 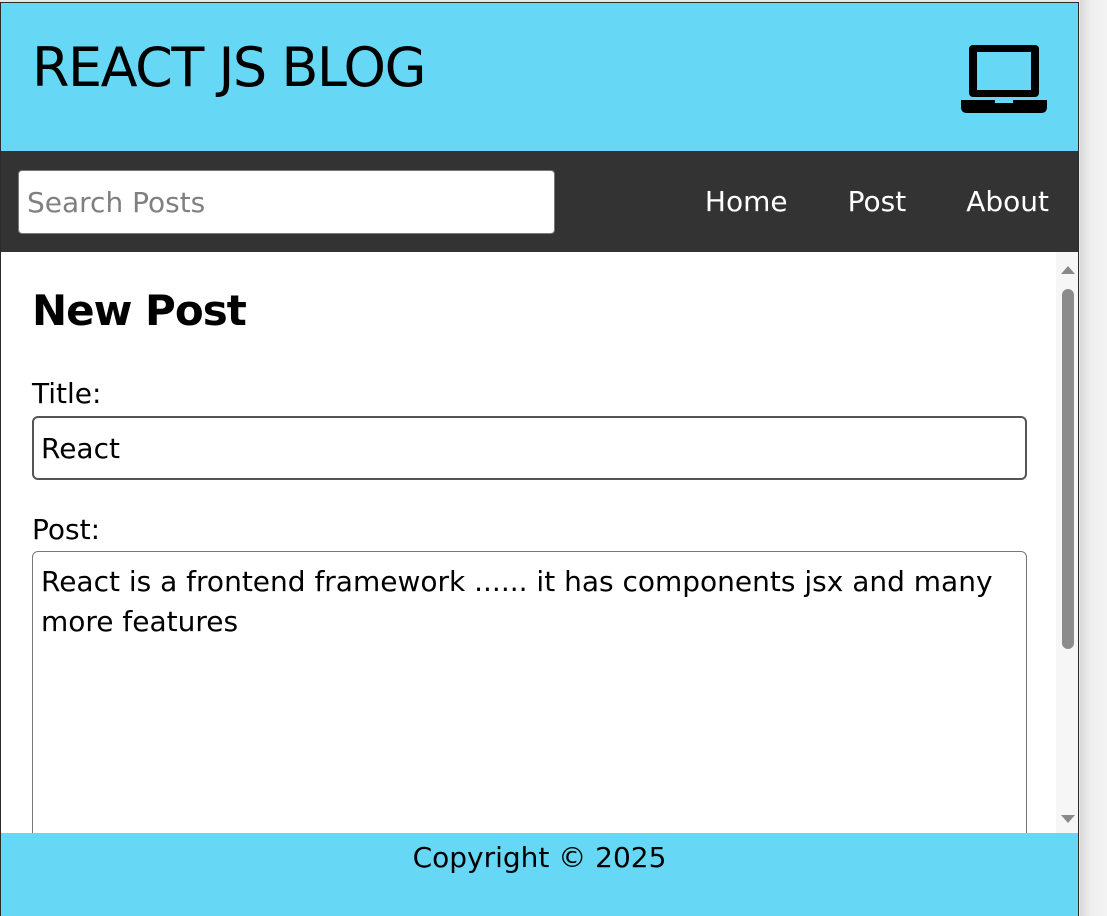 What do you see at coordinates (1068, 270) in the screenshot?
I see `scroll-up-arrow-icon` at bounding box center [1068, 270].